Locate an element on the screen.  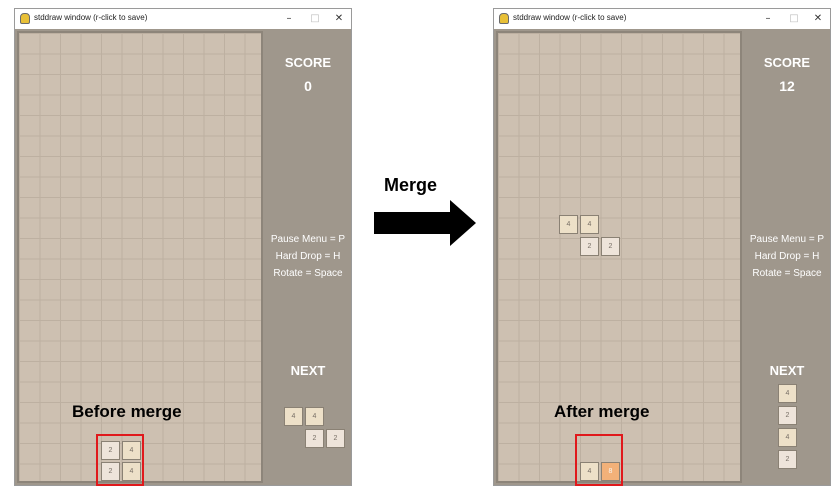
after-merge-caption: After merge is located at coordinates (602, 411).